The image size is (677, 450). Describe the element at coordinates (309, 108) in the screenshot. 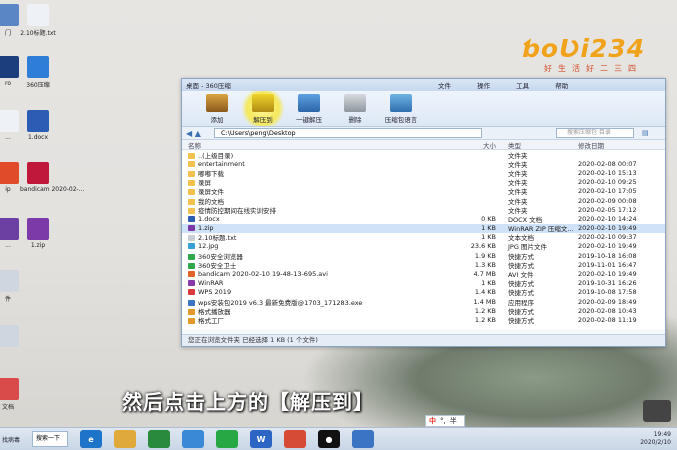

I see `one-click-extract-button: 一键解压` at that location.